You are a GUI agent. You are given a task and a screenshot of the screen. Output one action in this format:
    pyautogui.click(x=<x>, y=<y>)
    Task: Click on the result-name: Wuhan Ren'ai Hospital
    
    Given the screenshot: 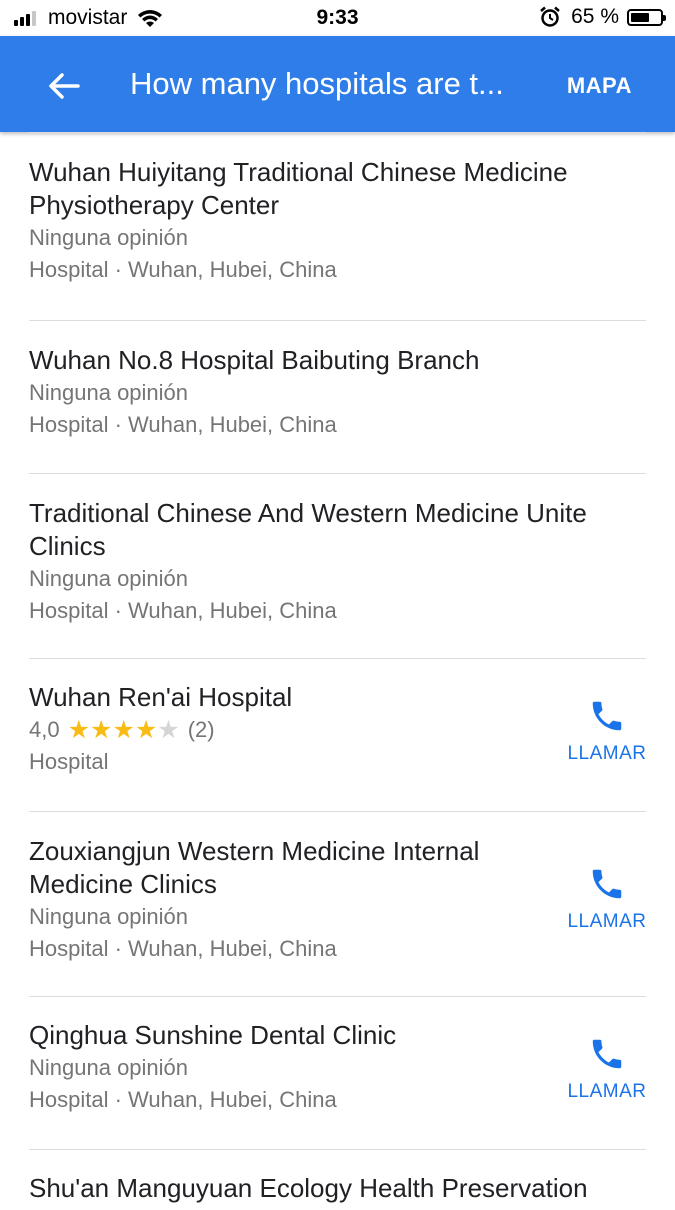 What is the action you would take?
    pyautogui.click(x=161, y=697)
    